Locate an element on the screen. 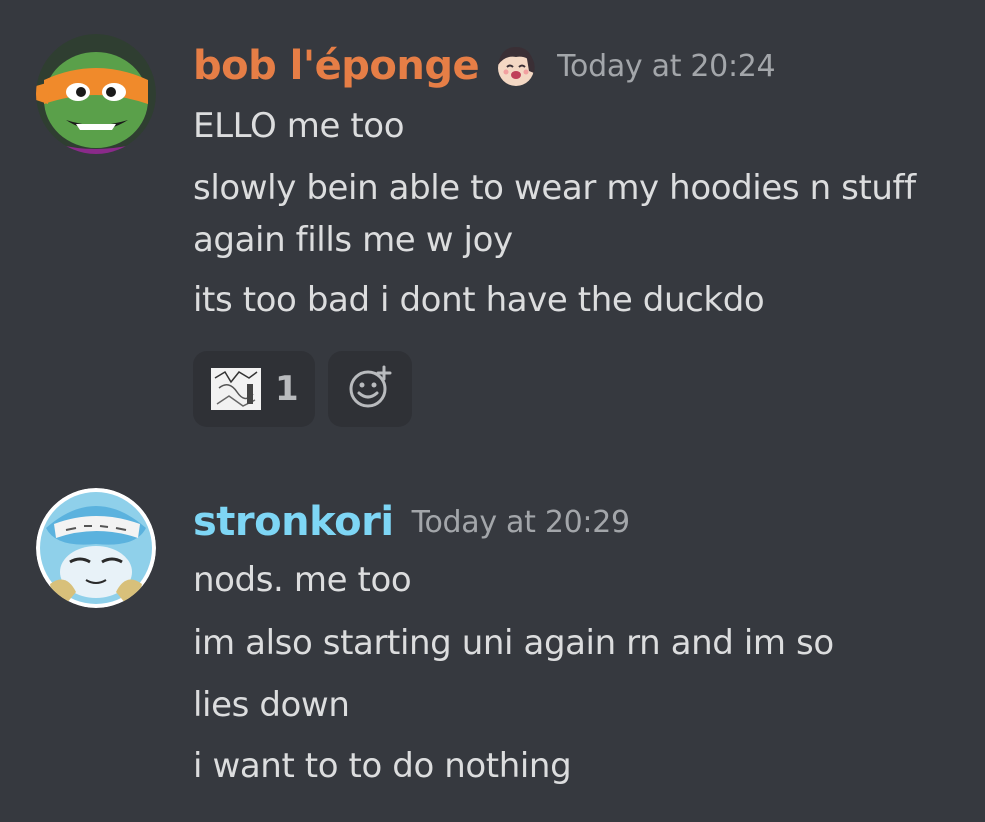 The height and width of the screenshot is (822, 985). timestamp: Today at 20:24 is located at coordinates (666, 66).